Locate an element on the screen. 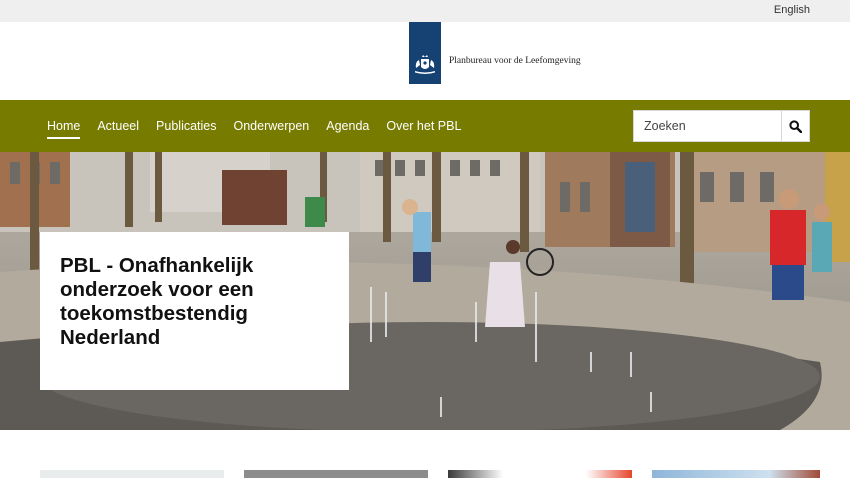 The width and height of the screenshot is (850, 478). content-cards-row is located at coordinates (425, 454).